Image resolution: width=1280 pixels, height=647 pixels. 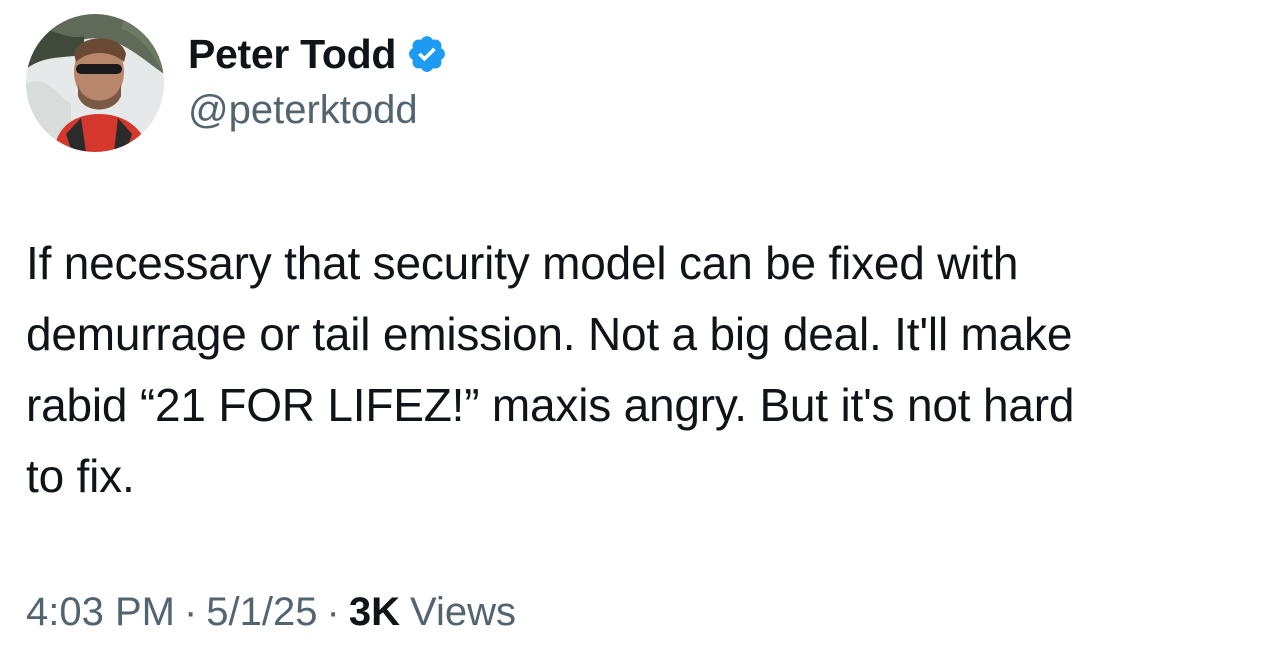 What do you see at coordinates (292, 54) in the screenshot?
I see `author-display-name: Peter Todd` at bounding box center [292, 54].